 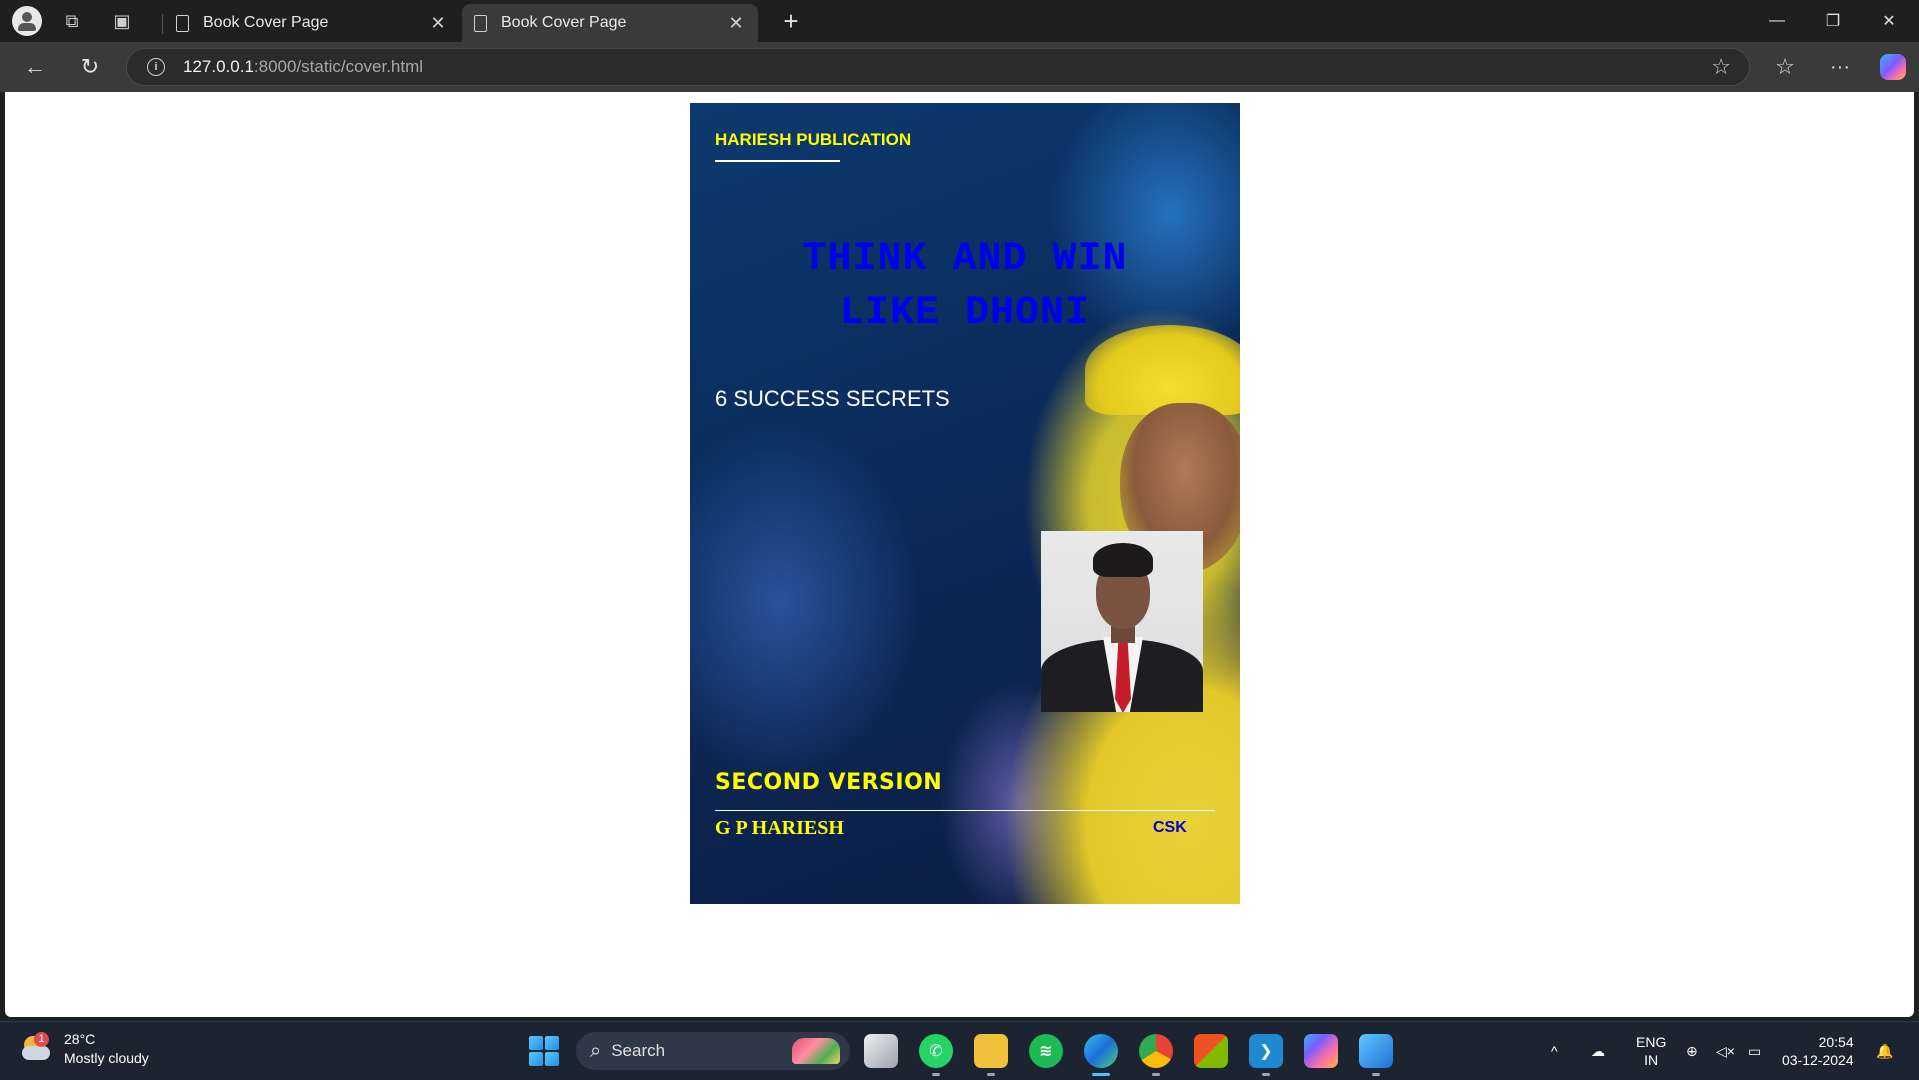 I want to click on star-icon: ☆, so click(x=1721, y=67).